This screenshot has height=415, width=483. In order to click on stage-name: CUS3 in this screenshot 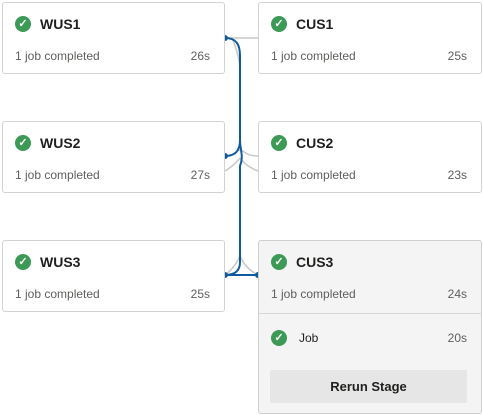, I will do `click(315, 262)`.